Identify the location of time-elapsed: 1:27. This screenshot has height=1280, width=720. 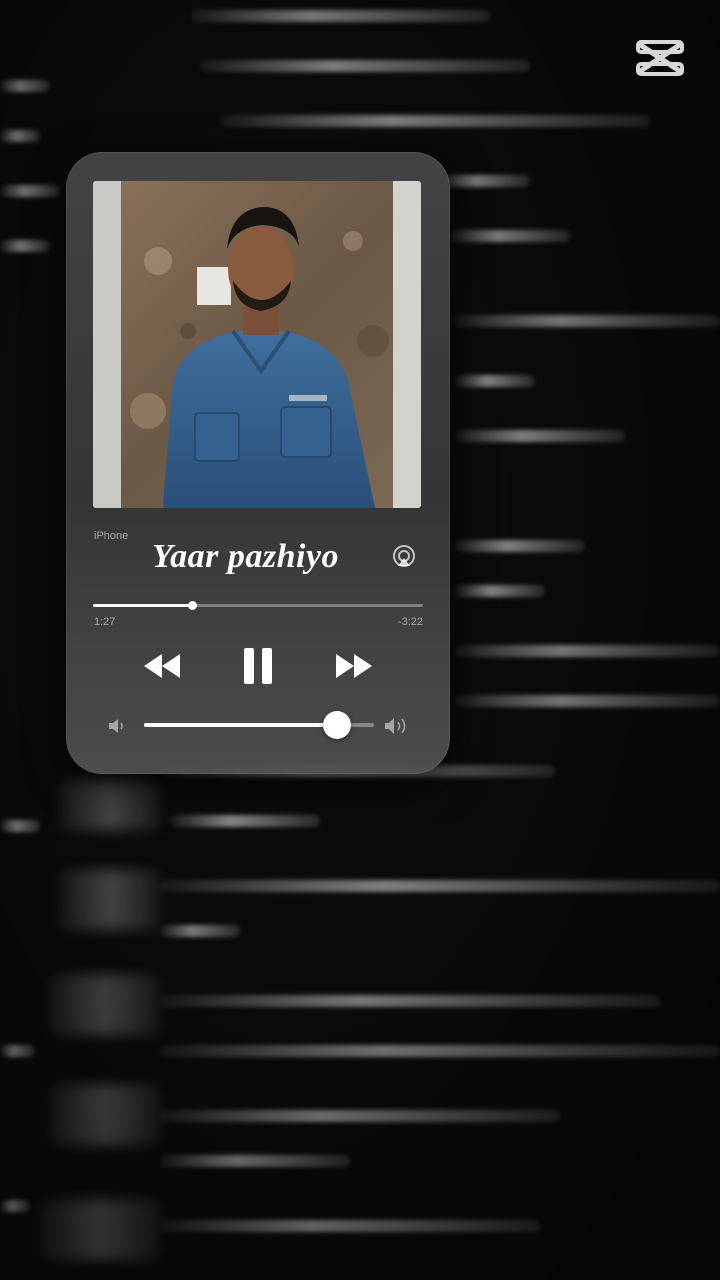
(105, 622).